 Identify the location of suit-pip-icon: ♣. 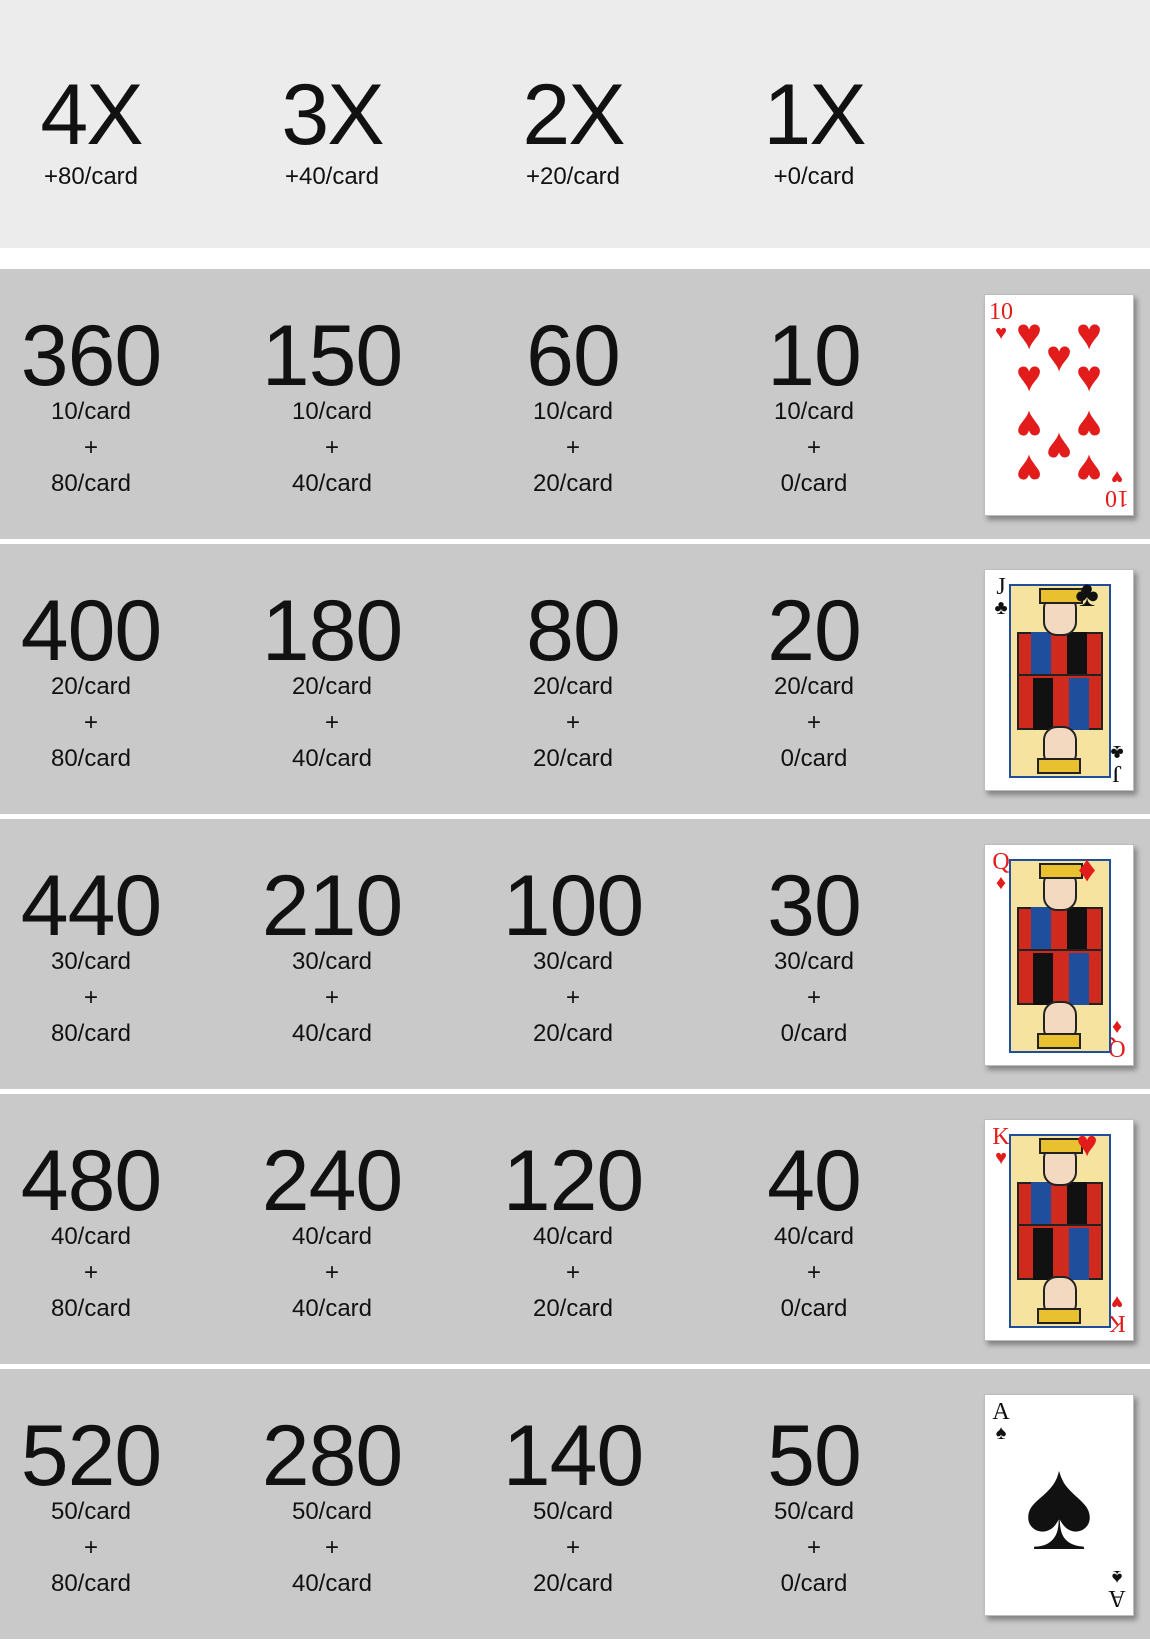
(1087, 593).